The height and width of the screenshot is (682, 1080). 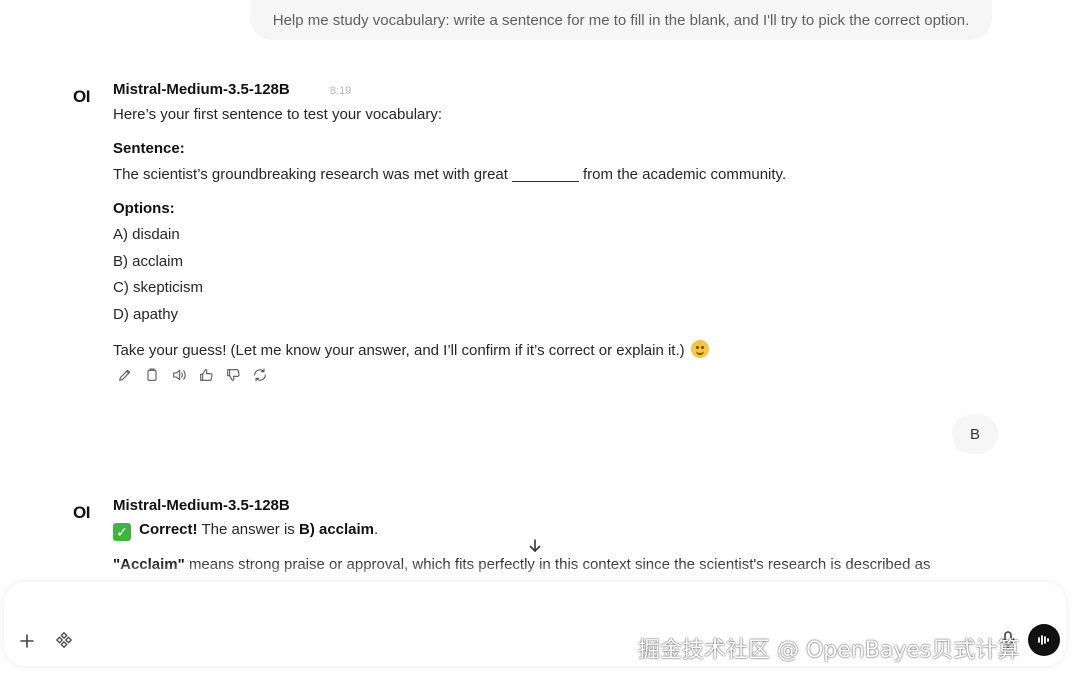 I want to click on thumbs-up-icon, so click(x=206, y=375).